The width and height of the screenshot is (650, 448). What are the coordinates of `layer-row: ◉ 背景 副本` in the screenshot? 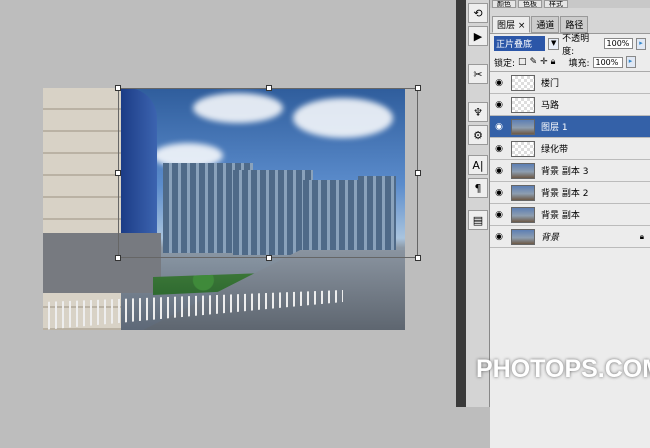 It's located at (570, 215).